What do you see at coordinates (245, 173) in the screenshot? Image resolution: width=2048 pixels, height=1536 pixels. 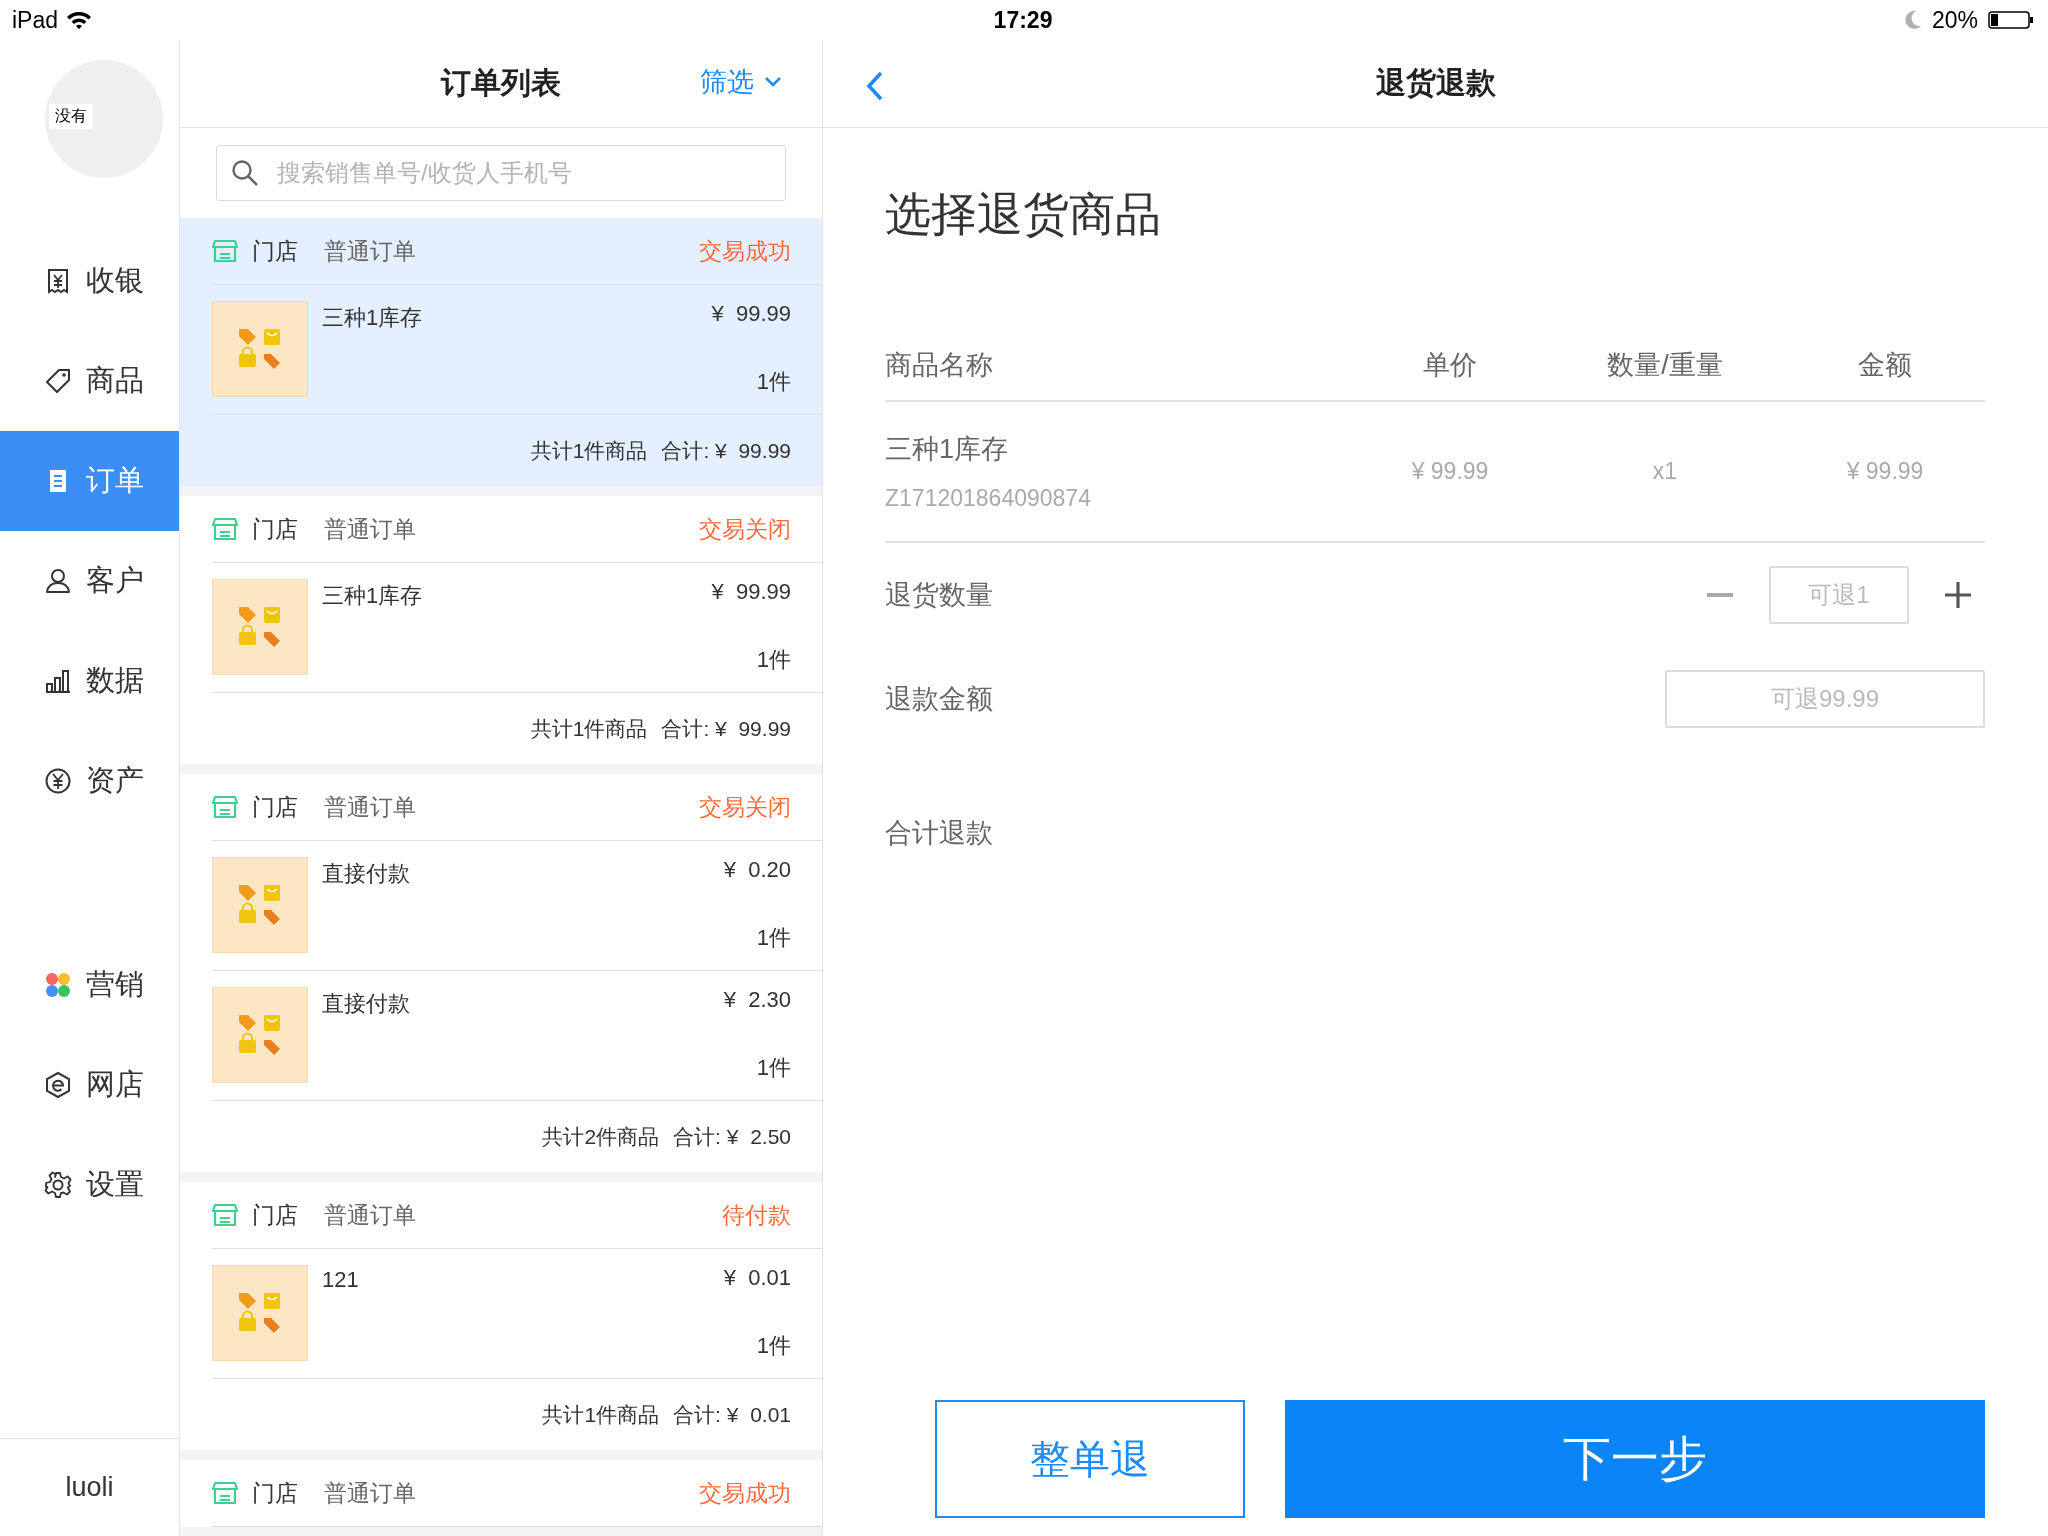 I see `search-icon` at bounding box center [245, 173].